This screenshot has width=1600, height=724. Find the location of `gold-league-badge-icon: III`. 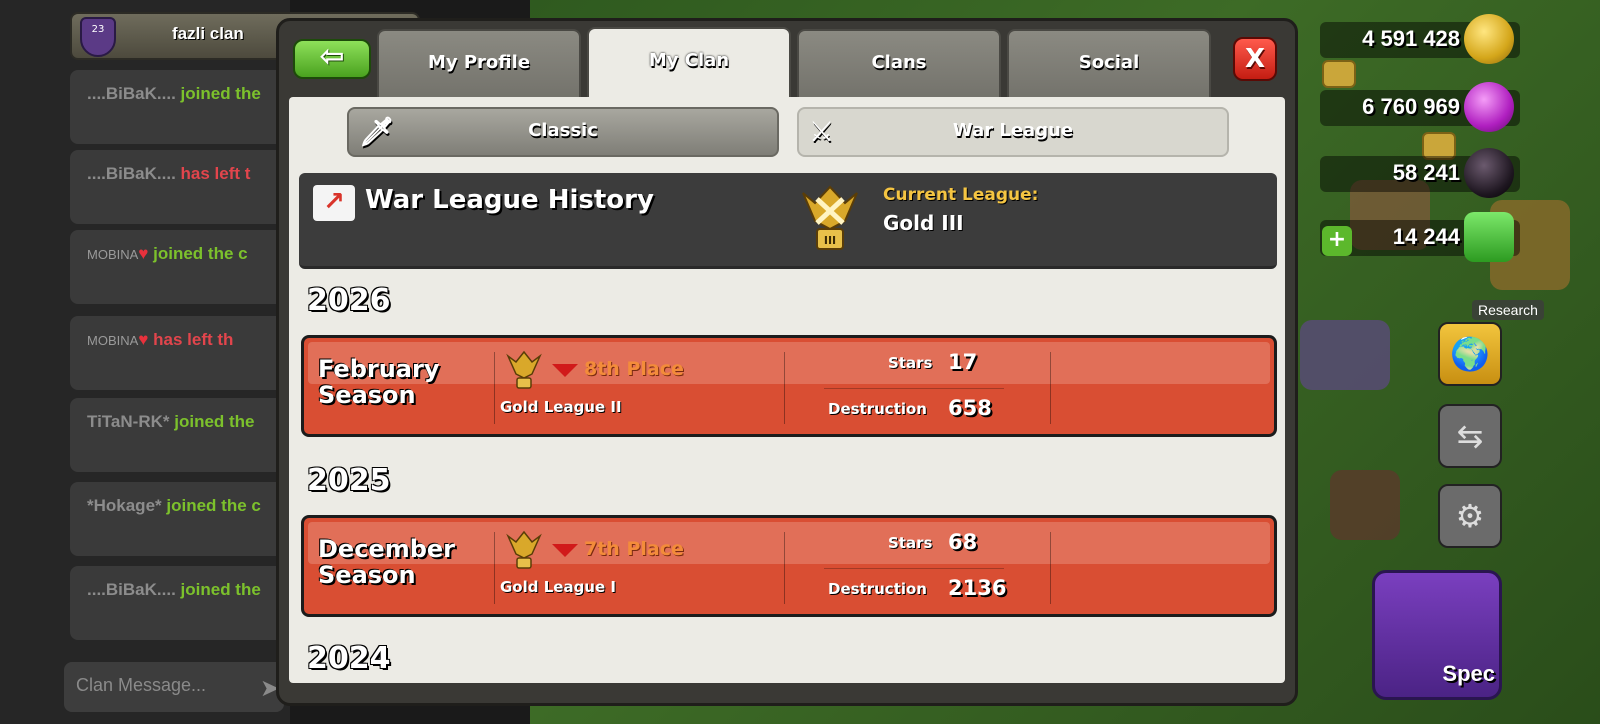

gold-league-badge-icon: III is located at coordinates (830, 217).